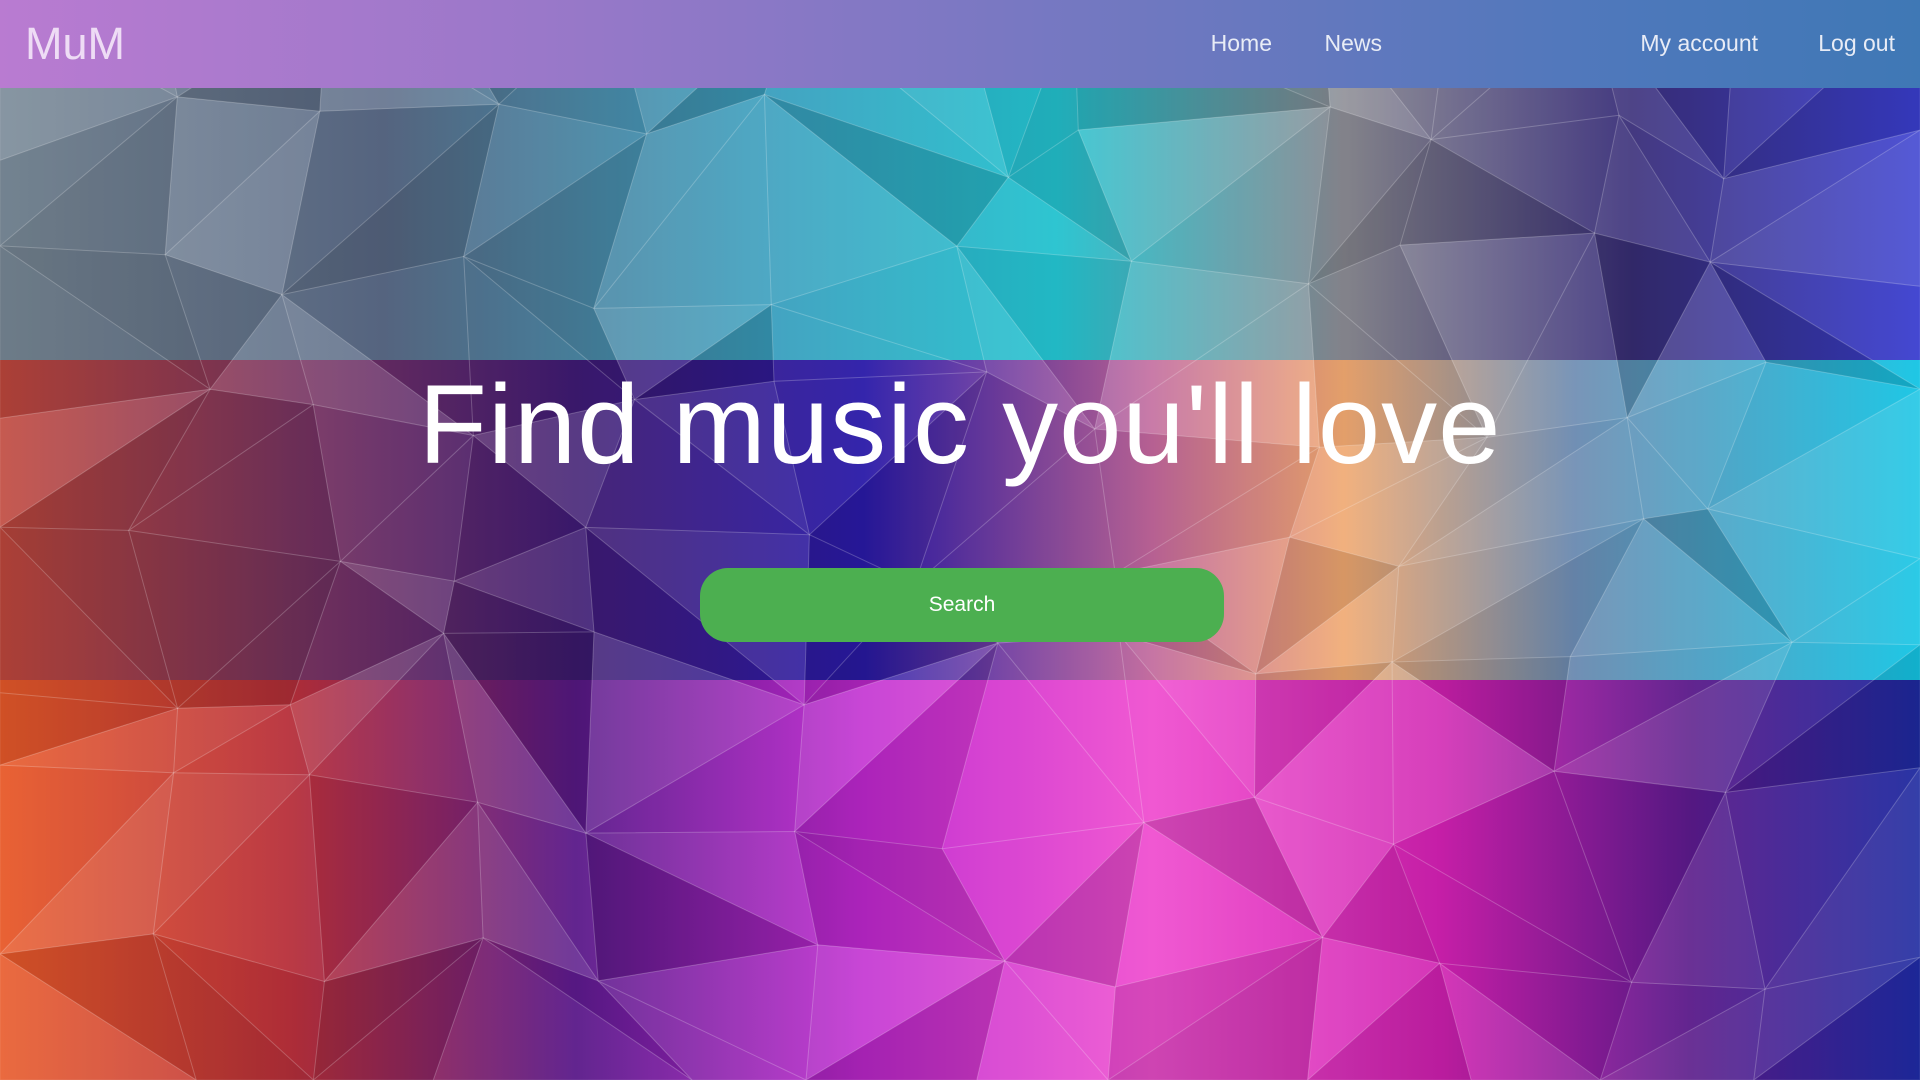  What do you see at coordinates (960, 44) in the screenshot?
I see `top-navbar: MuM Home News My account Log out` at bounding box center [960, 44].